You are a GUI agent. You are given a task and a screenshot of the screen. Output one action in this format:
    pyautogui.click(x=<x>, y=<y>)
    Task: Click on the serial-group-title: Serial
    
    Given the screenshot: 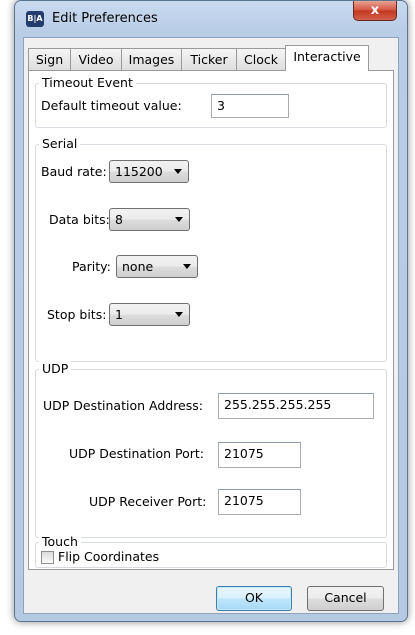 What is the action you would take?
    pyautogui.click(x=60, y=143)
    